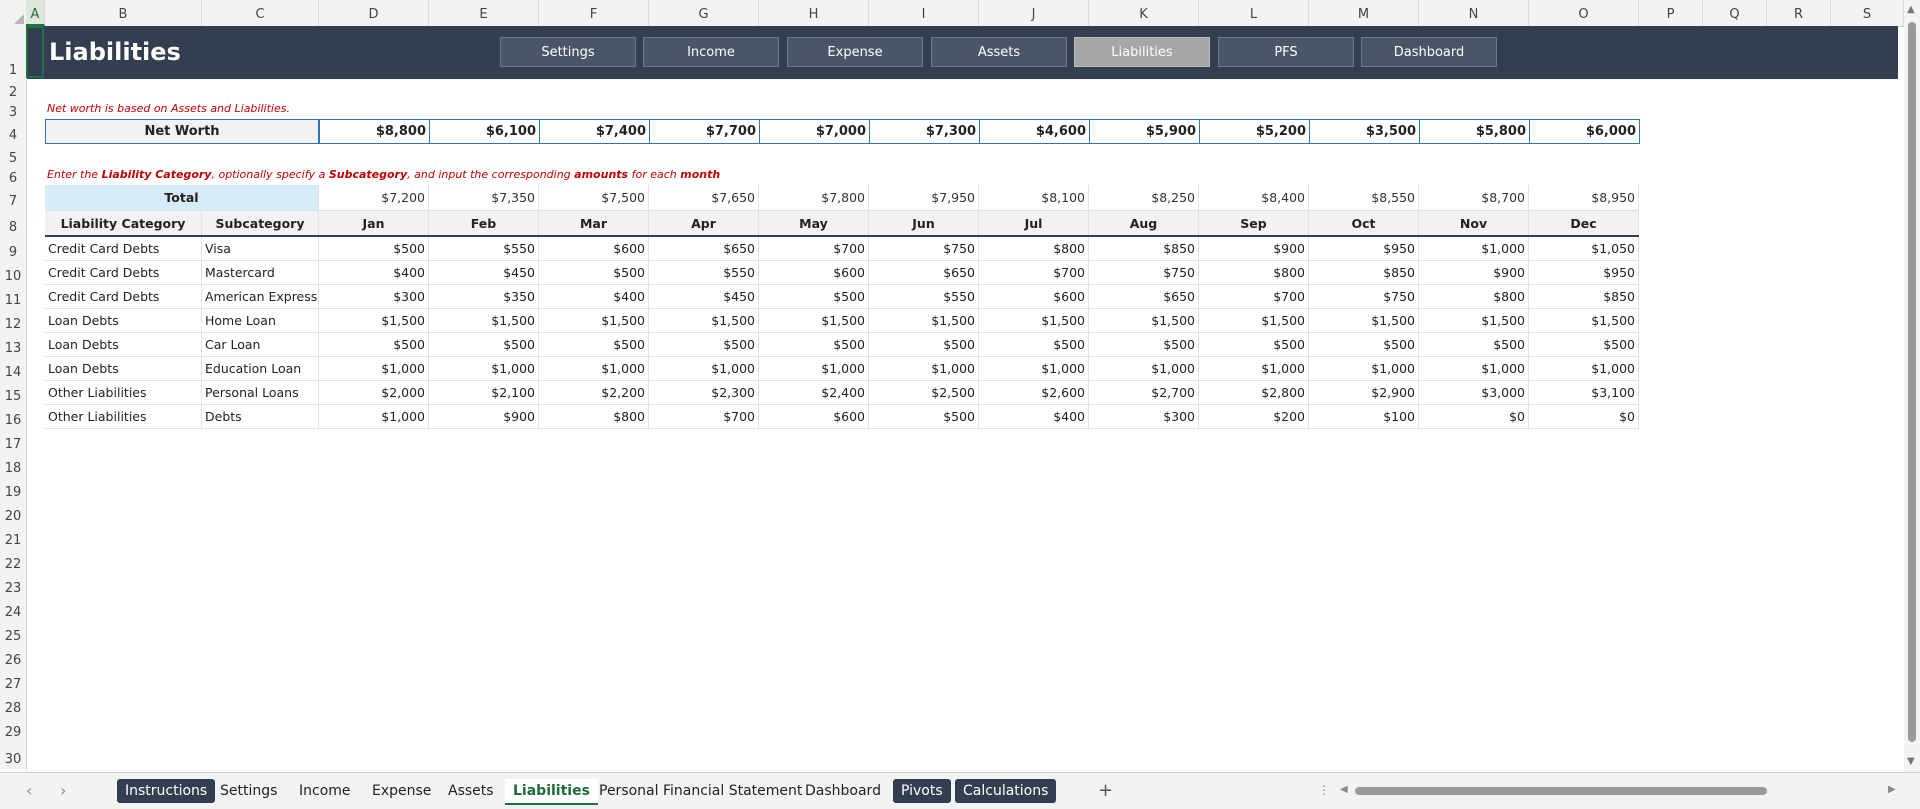 The image size is (1920, 809). What do you see at coordinates (484, 393) in the screenshot?
I see `amount-cell: $2,100` at bounding box center [484, 393].